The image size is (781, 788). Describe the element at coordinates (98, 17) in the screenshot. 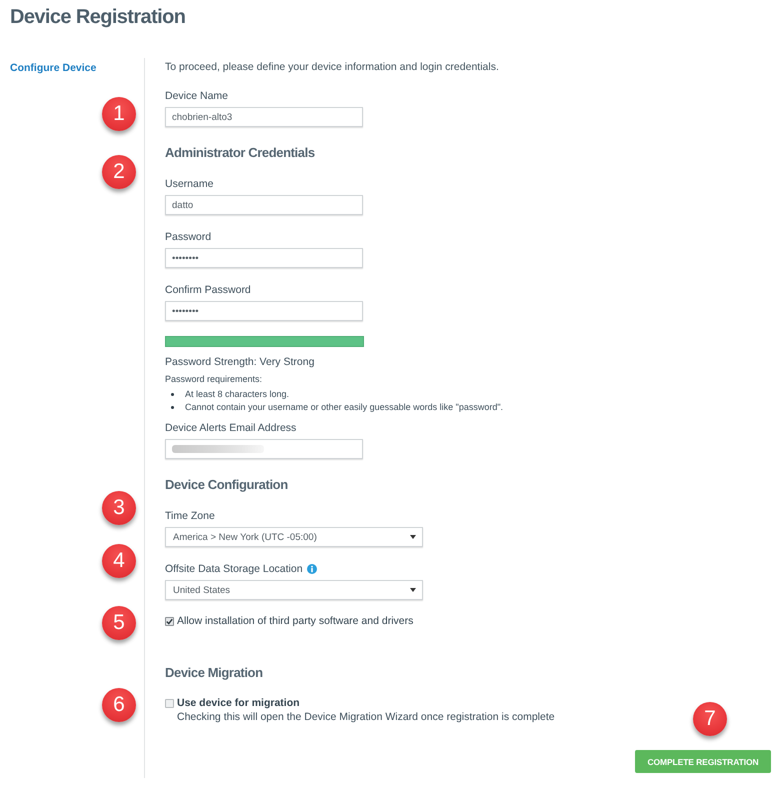

I see `page-title: Device Registration` at that location.